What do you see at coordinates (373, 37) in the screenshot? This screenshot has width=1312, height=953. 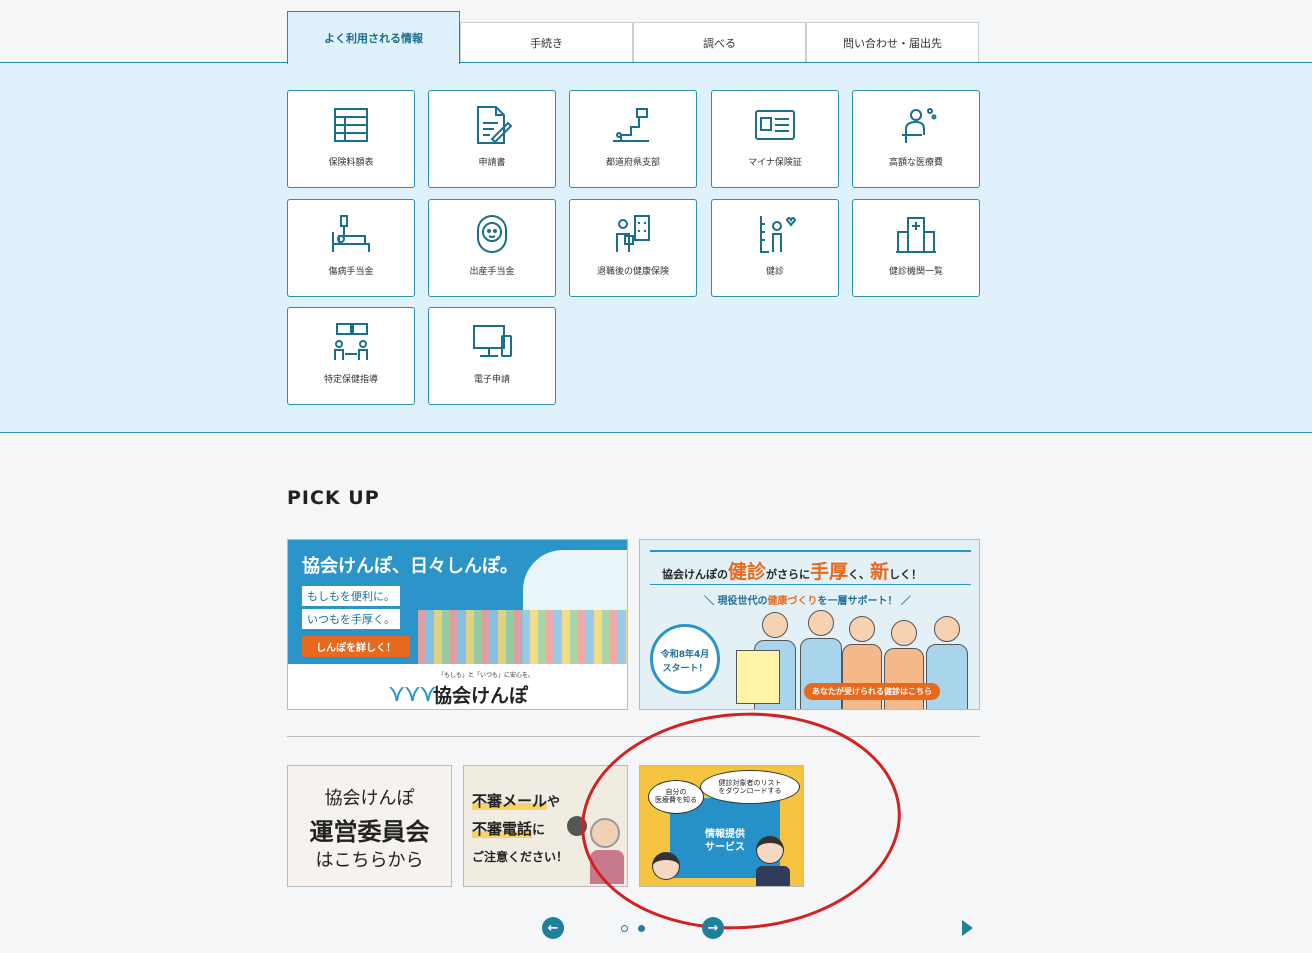 I see `tab-frequently-used: よく利用される情報` at bounding box center [373, 37].